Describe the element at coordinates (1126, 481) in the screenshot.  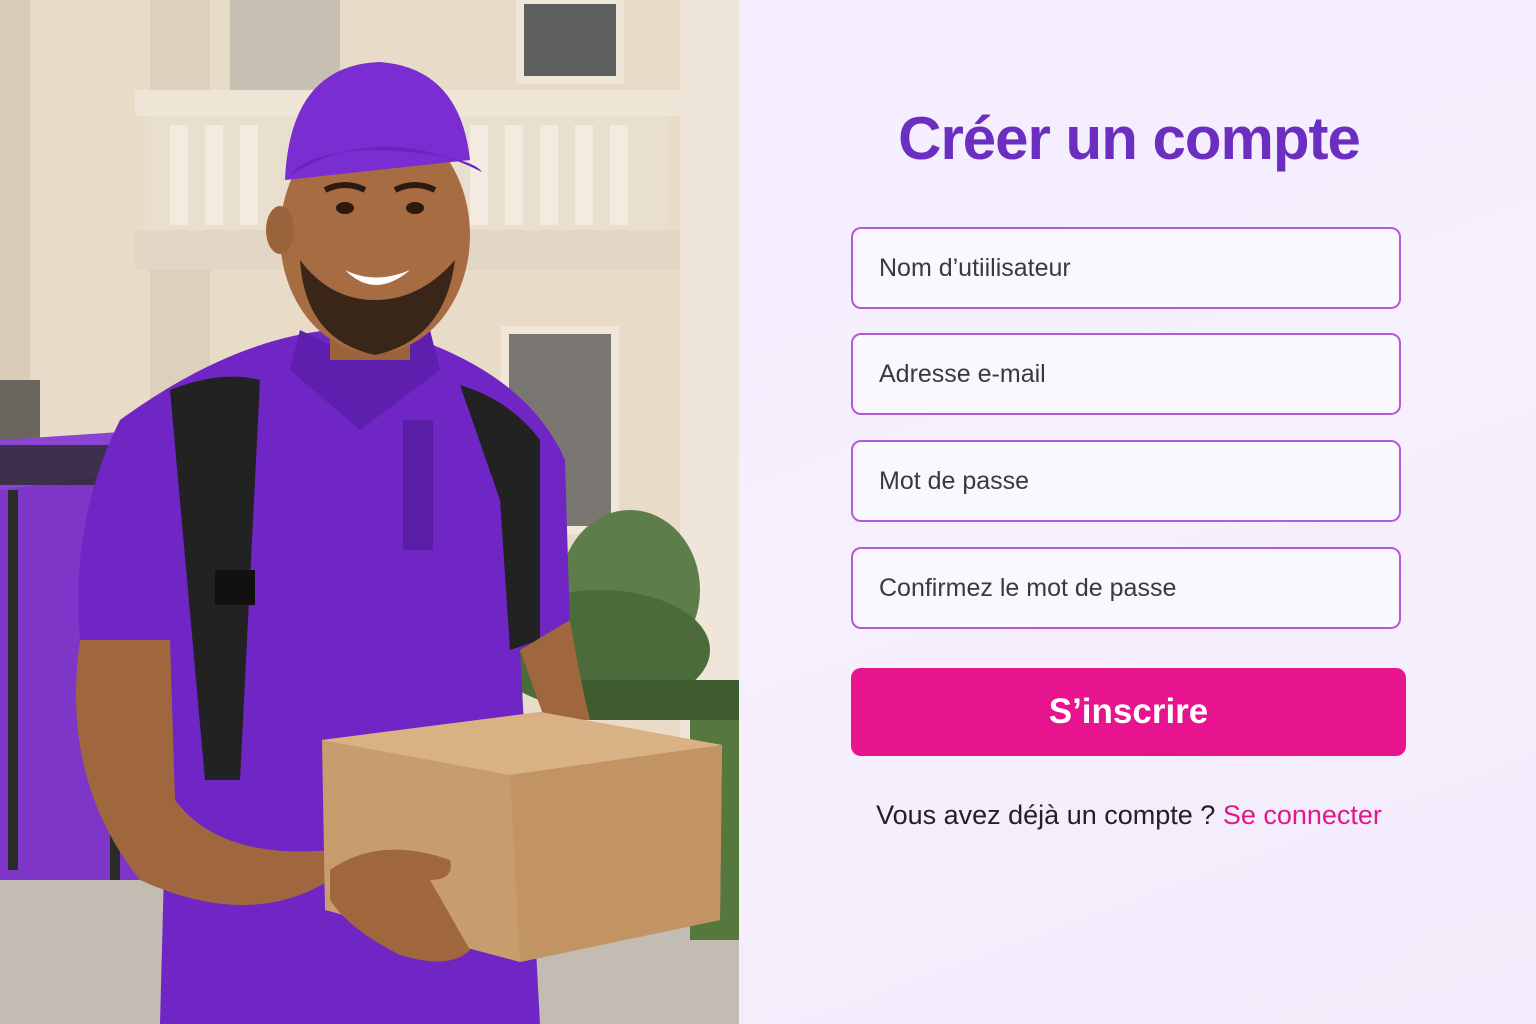
I see `password-input` at that location.